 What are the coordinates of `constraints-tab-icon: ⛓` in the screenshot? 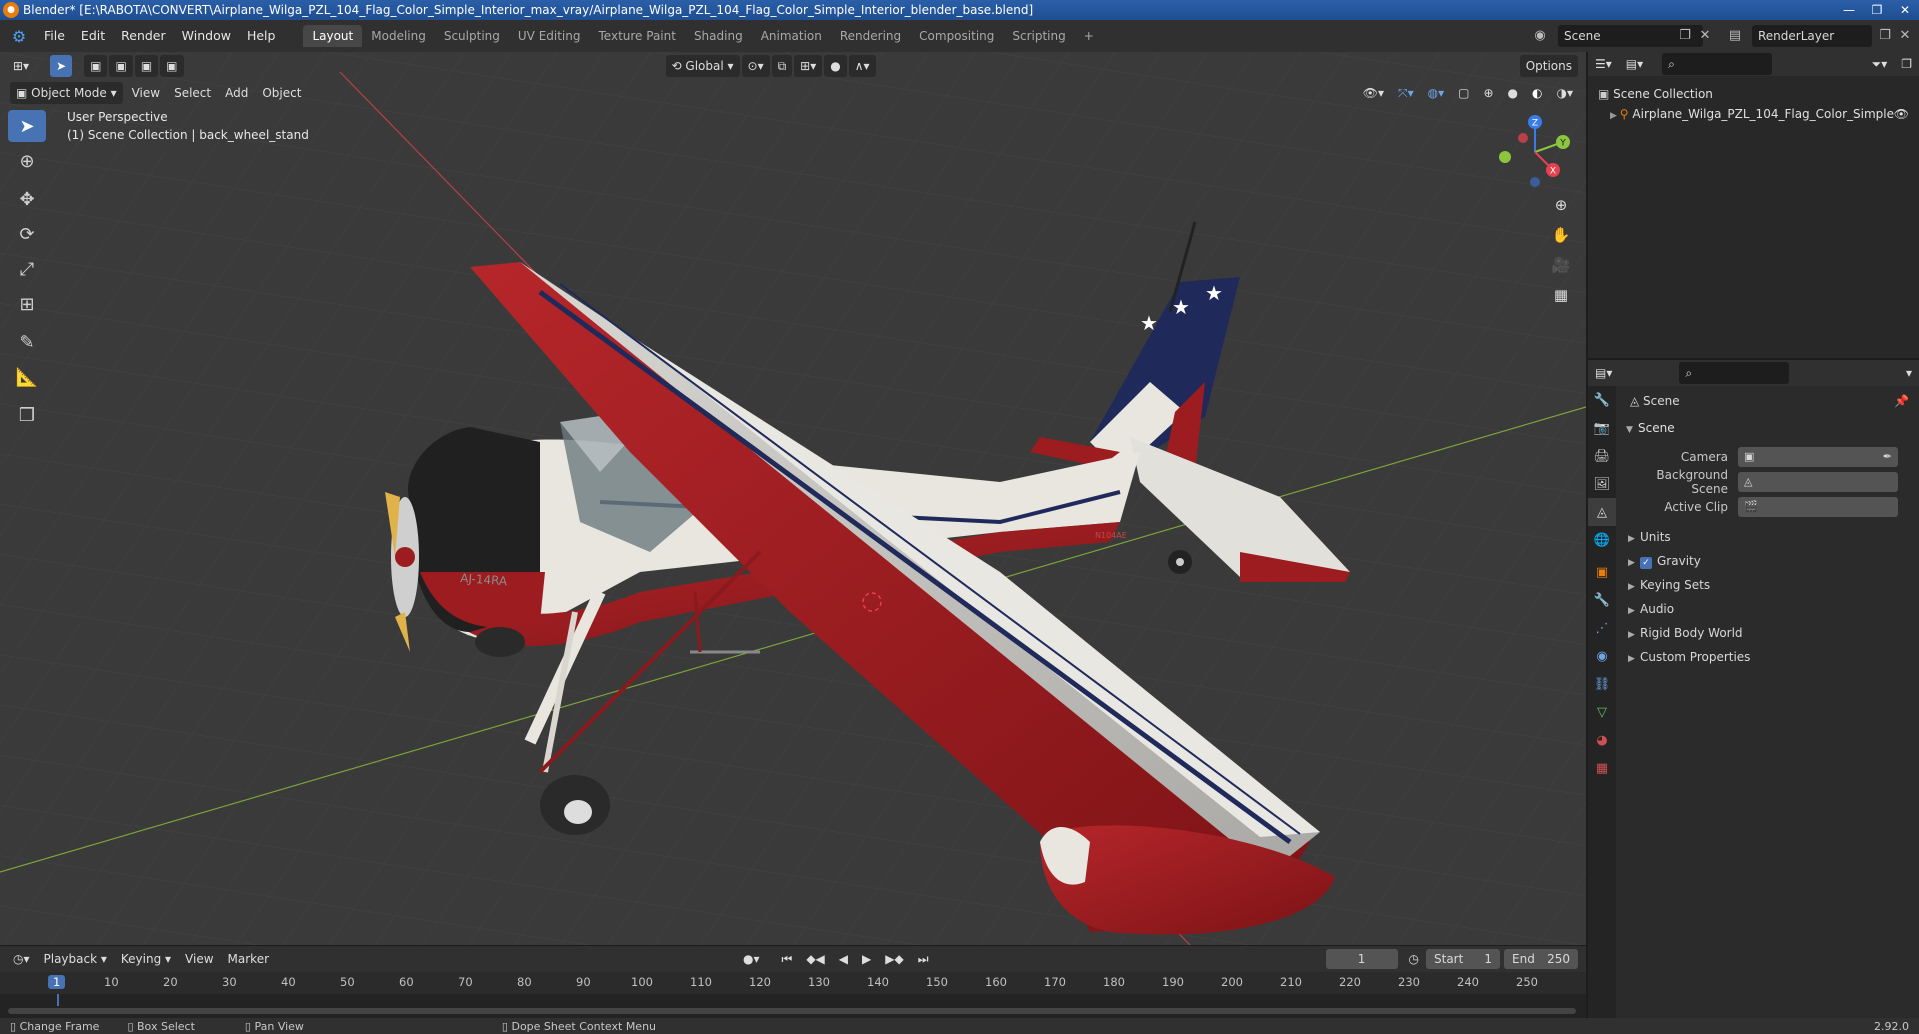 It's located at (1602, 684).